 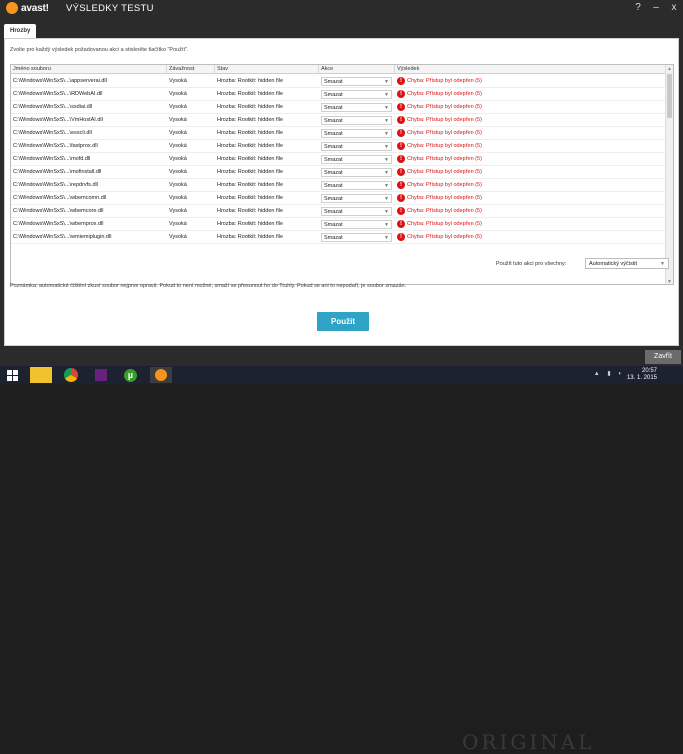 What do you see at coordinates (638, 7) in the screenshot?
I see `help-button: ?` at bounding box center [638, 7].